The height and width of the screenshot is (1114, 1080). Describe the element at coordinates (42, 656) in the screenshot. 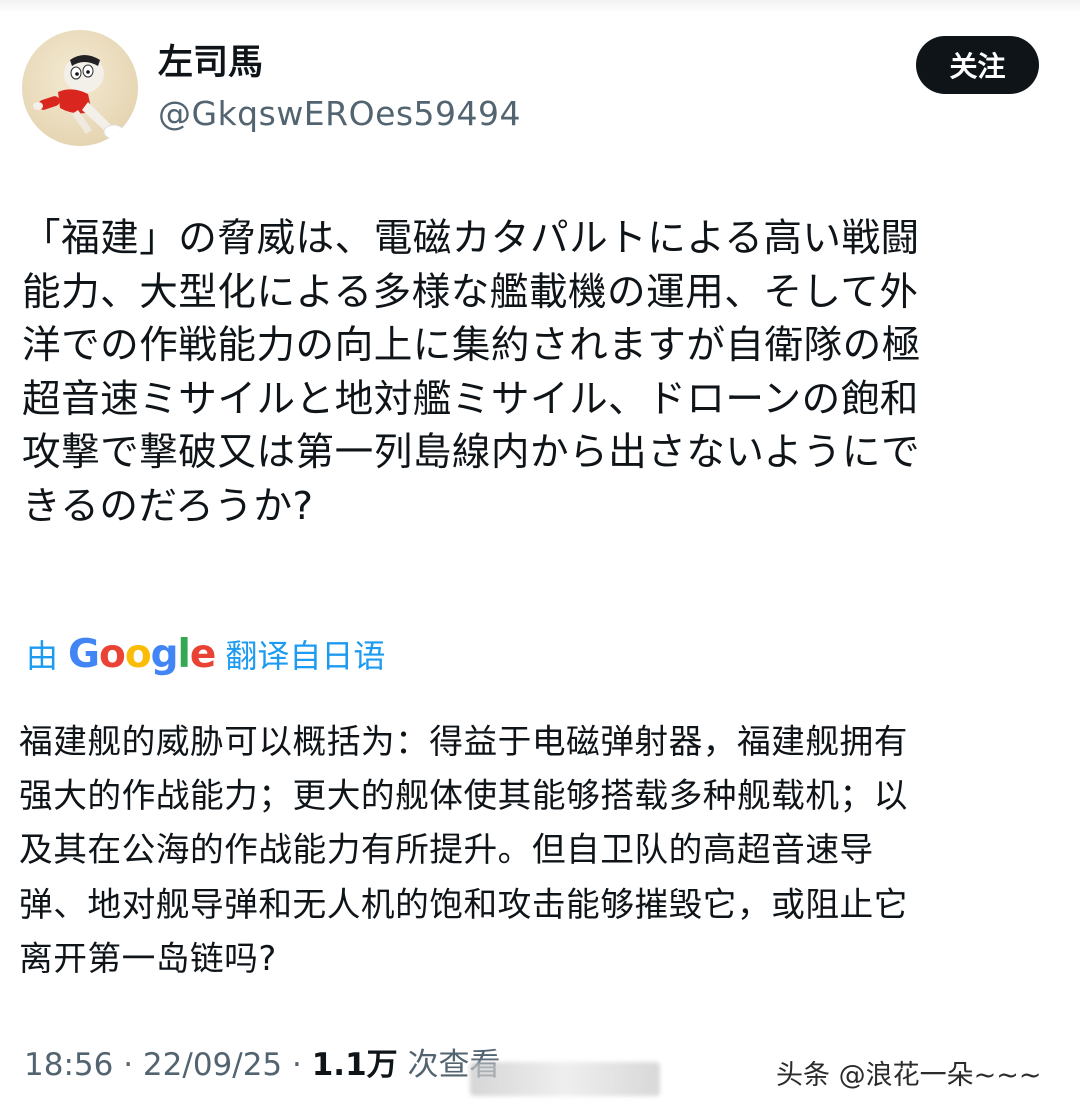

I see `translate-prefix: 由` at that location.